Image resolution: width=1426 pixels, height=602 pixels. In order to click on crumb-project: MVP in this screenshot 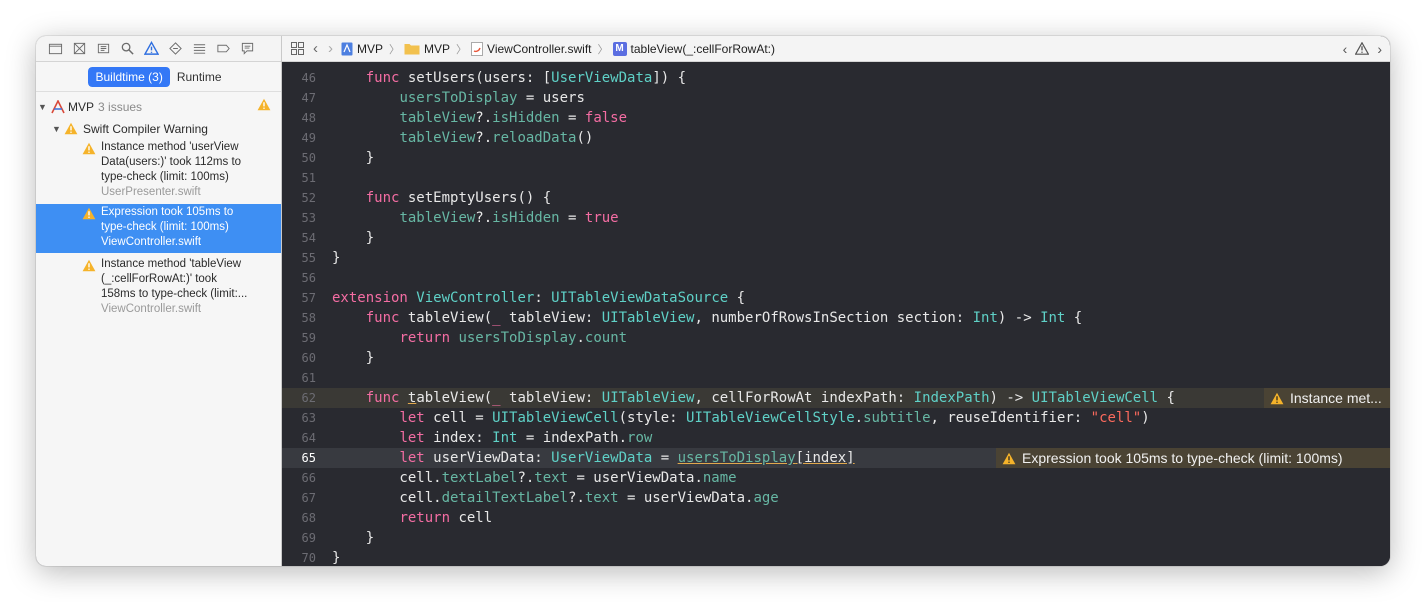, I will do `click(362, 49)`.